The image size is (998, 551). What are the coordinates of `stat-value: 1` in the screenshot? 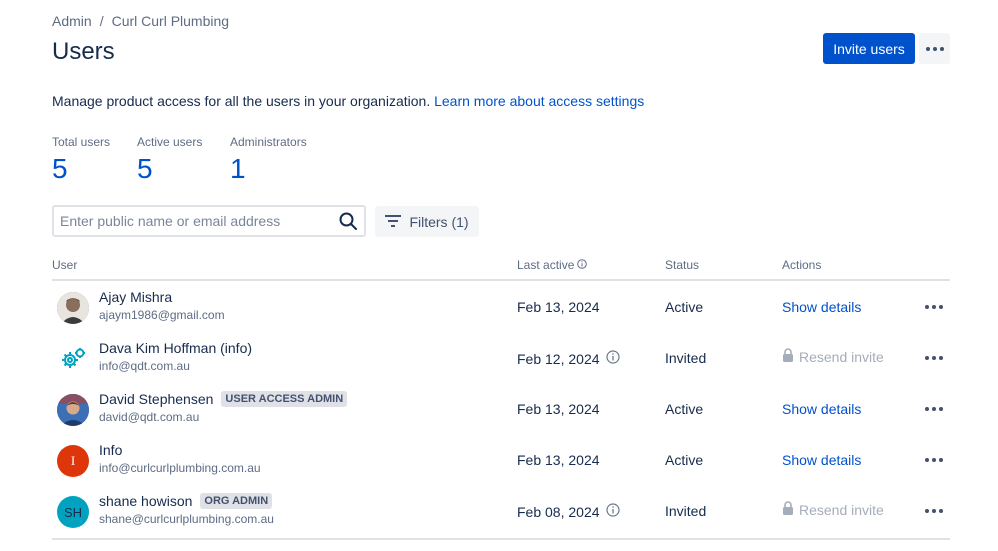 It's located at (238, 168).